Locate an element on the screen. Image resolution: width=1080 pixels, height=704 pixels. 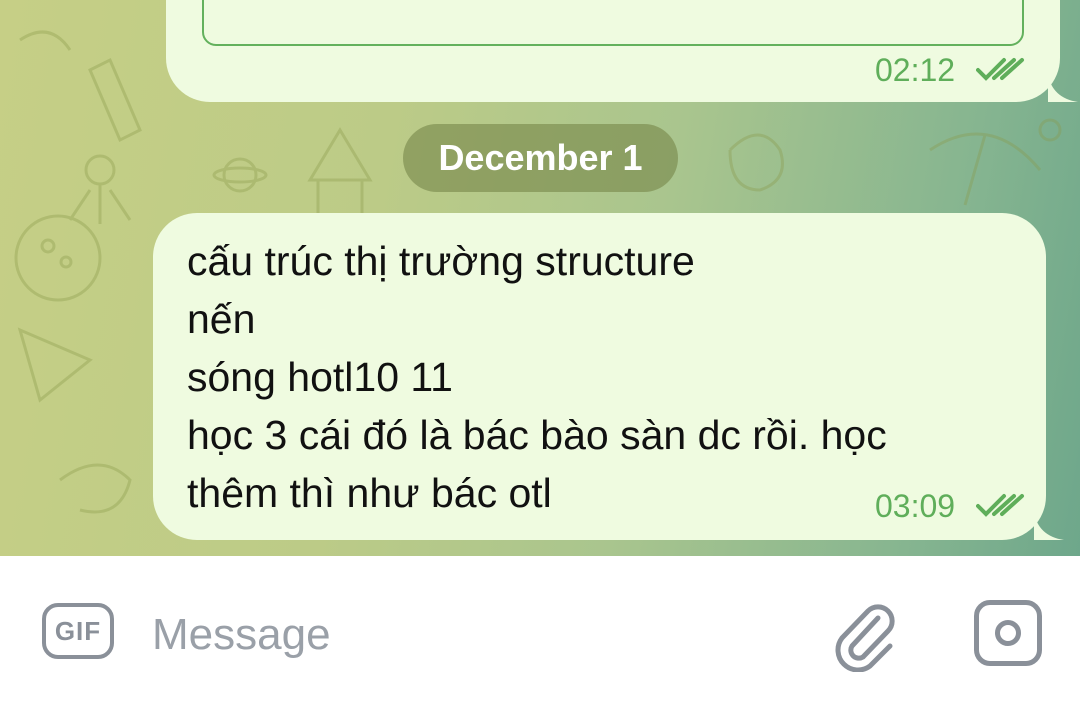
paperclip-icon is located at coordinates (864, 634).